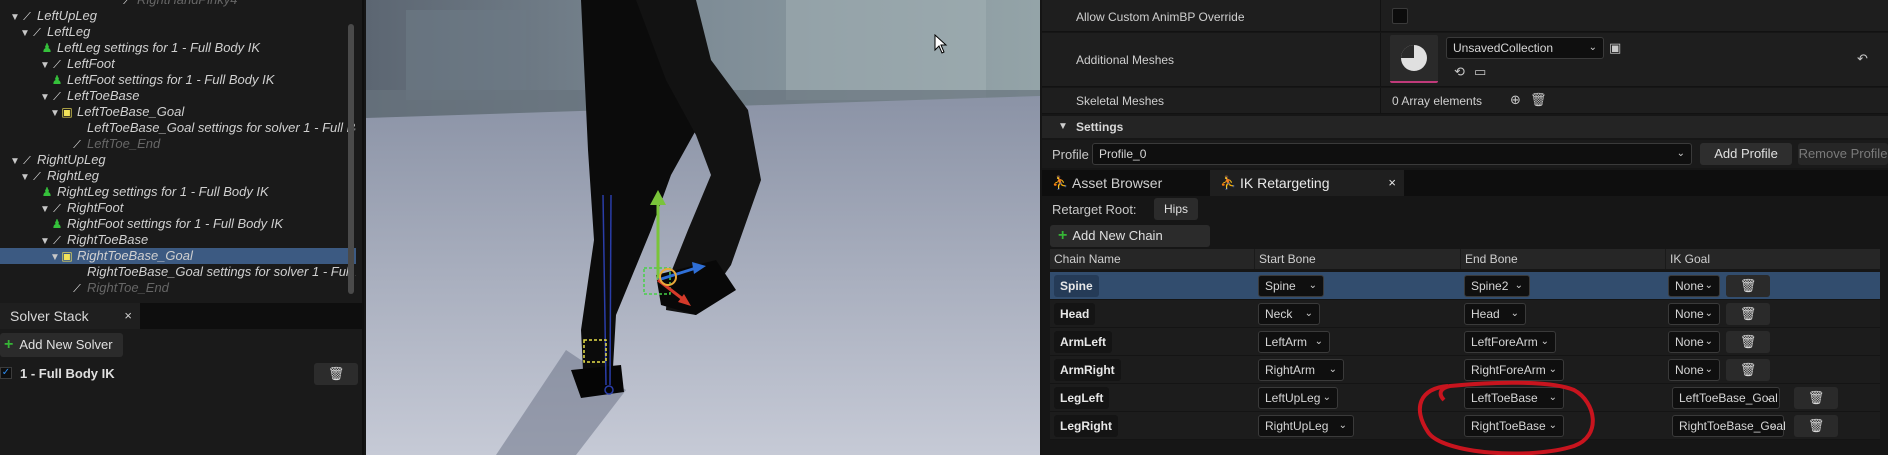 The height and width of the screenshot is (455, 1888). Describe the element at coordinates (178, 48) in the screenshot. I see `tree-item: ♟ LeftLeg settings for 1 - Full Body IK` at that location.